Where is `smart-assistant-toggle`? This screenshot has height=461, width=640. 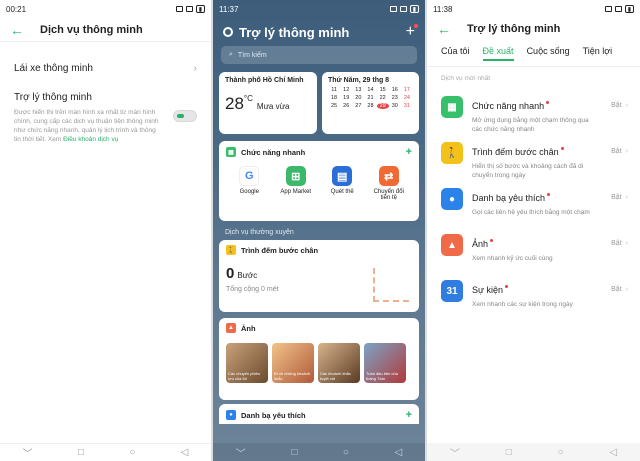 smart-assistant-toggle is located at coordinates (185, 116).